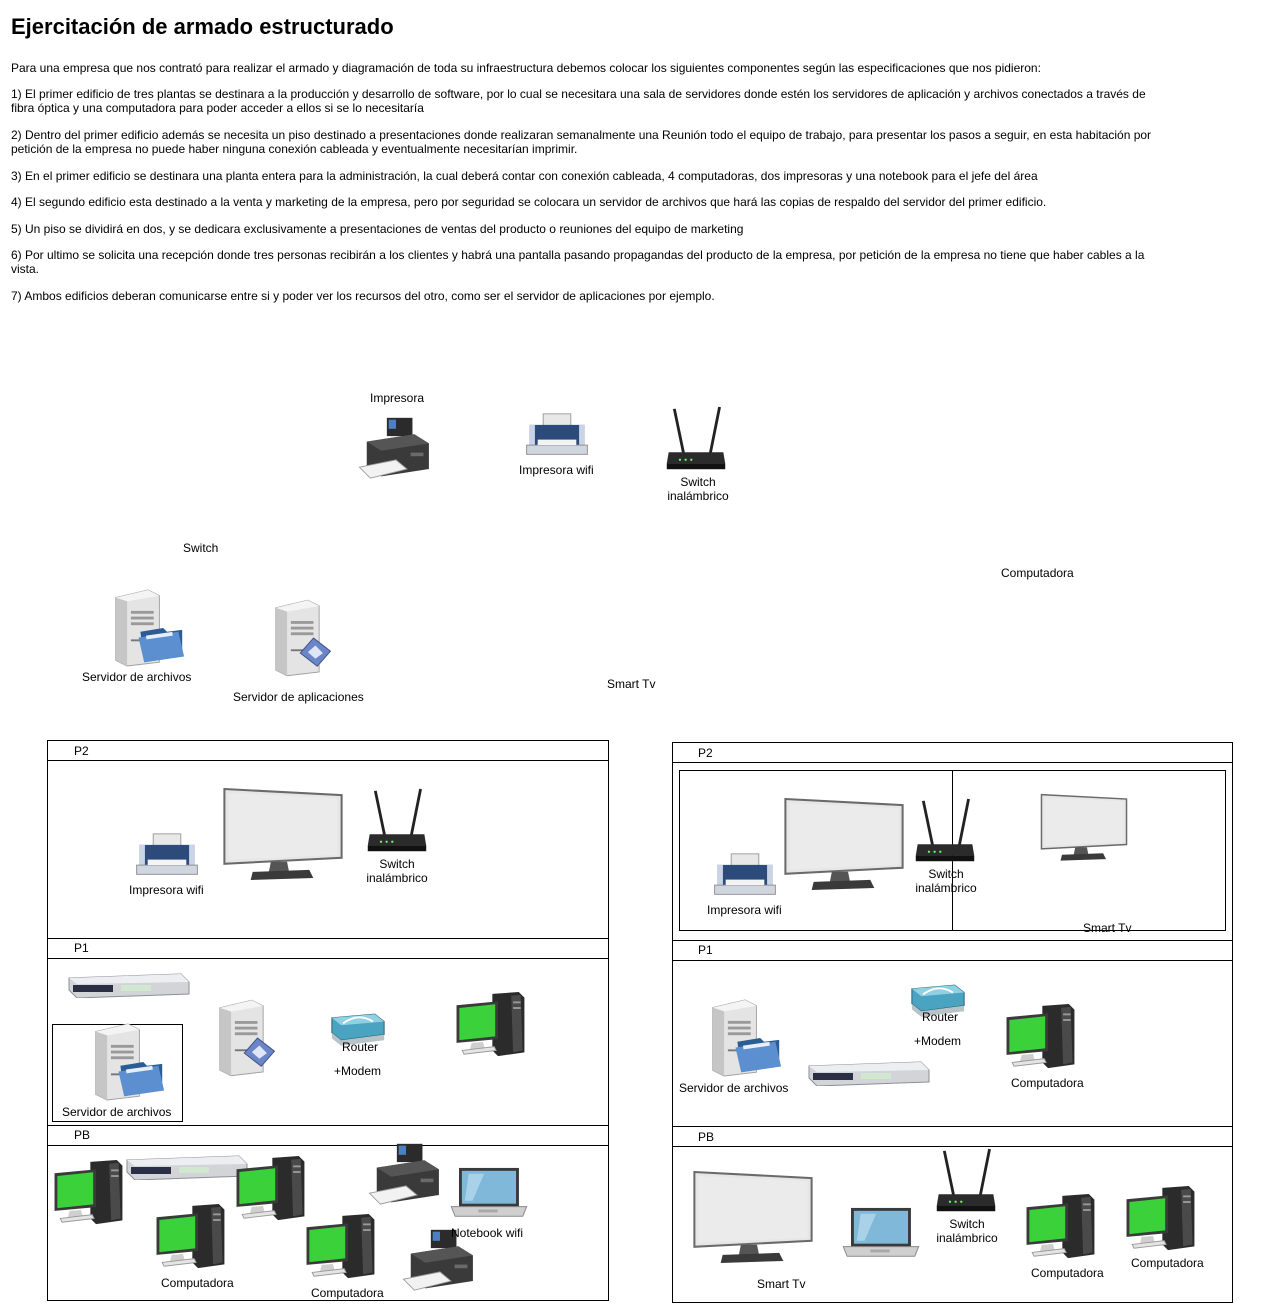 This screenshot has height=1304, width=1283. What do you see at coordinates (556, 470) in the screenshot?
I see `palette-wifi-printer-label: Impresora wifi` at bounding box center [556, 470].